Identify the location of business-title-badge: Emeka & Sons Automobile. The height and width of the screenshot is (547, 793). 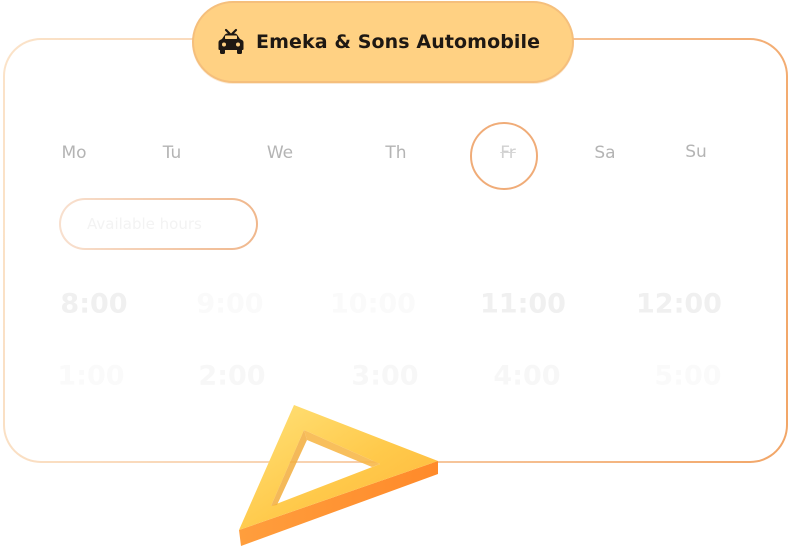
(383, 42).